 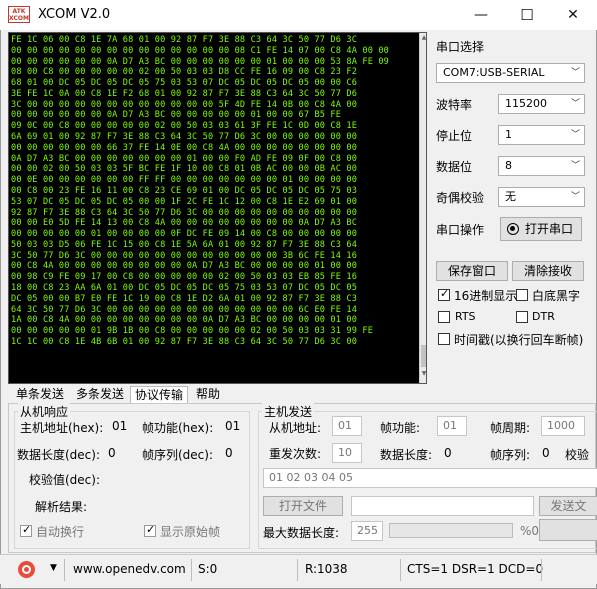 What do you see at coordinates (288, 411) in the screenshot?
I see `master-send-title: 主机发送` at bounding box center [288, 411].